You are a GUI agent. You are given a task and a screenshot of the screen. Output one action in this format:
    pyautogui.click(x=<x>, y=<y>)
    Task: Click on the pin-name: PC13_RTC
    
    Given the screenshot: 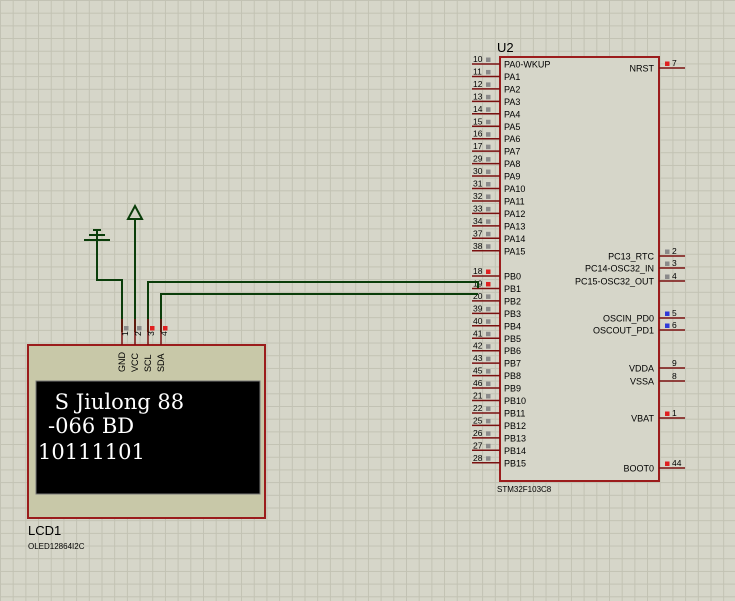 What is the action you would take?
    pyautogui.click(x=631, y=257)
    